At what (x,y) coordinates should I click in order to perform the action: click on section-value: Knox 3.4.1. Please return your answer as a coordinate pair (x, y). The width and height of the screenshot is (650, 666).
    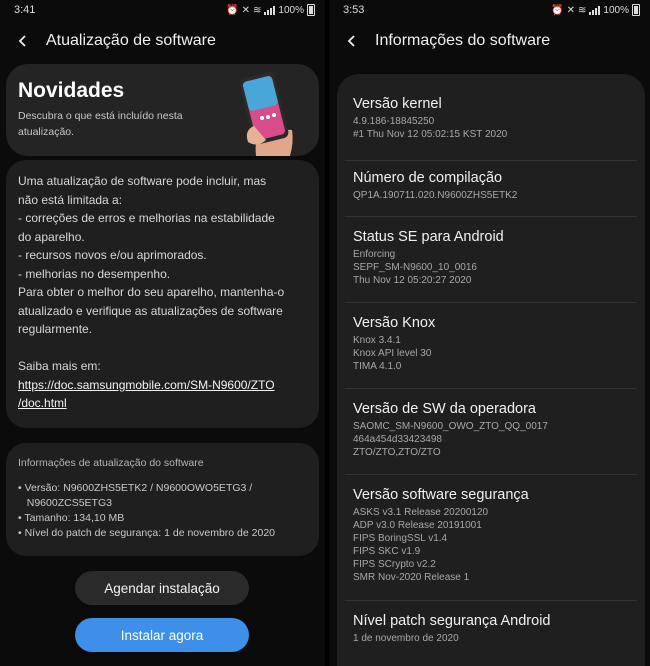
    Looking at the image, I should click on (377, 340).